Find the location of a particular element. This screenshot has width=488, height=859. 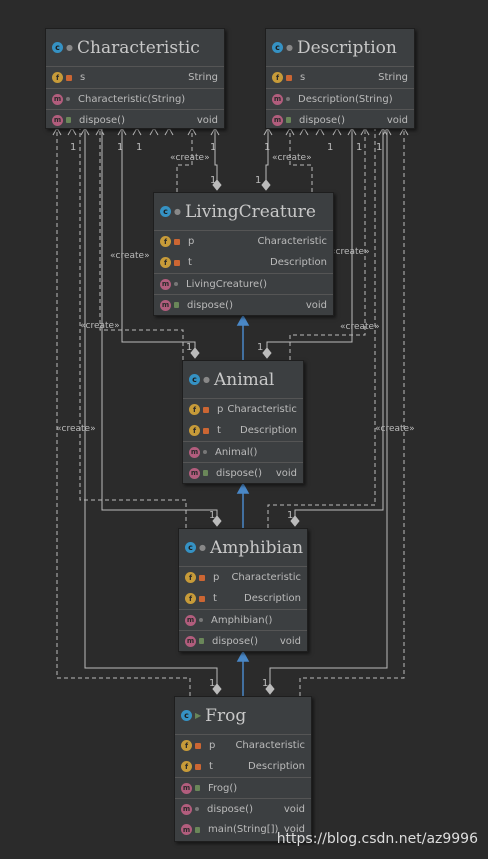

class-name: Animal is located at coordinates (244, 379).